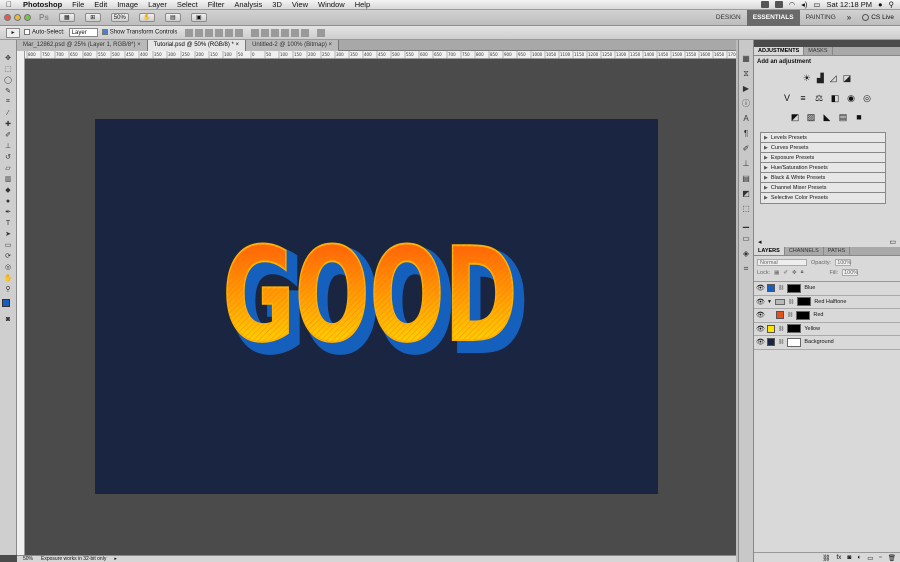 Image resolution: width=900 pixels, height=562 pixels. What do you see at coordinates (867, 98) in the screenshot?
I see `channel-mixer-icon: ◎` at bounding box center [867, 98].